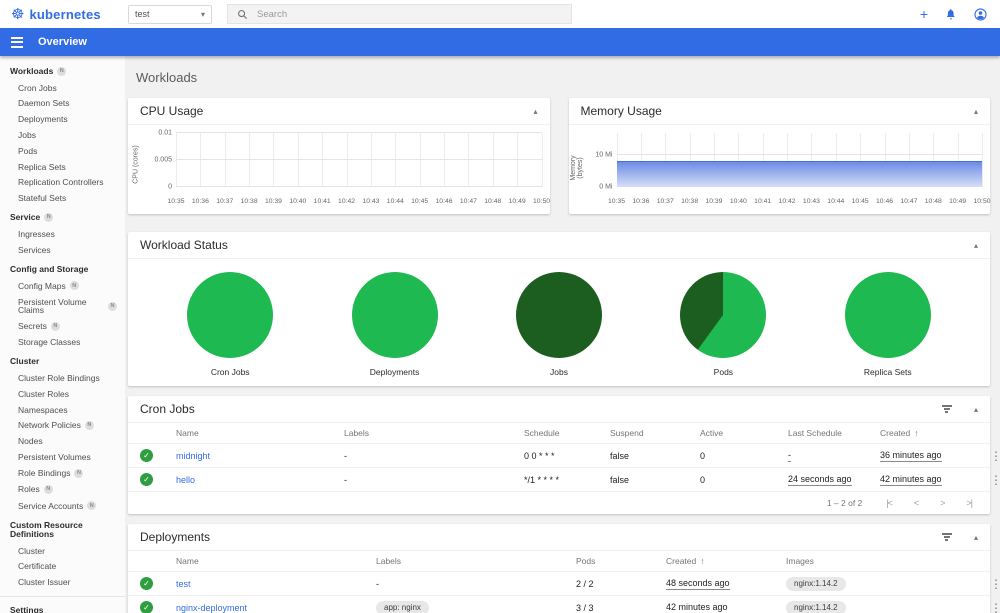 The height and width of the screenshot is (613, 1000). I want to click on deployments-title: Deployments, so click(175, 537).